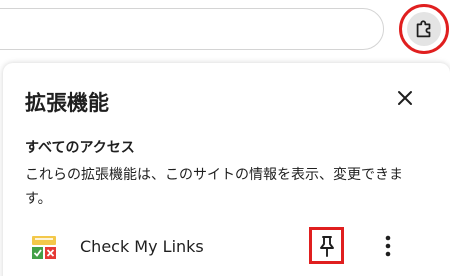 The image size is (450, 276). What do you see at coordinates (142, 246) in the screenshot?
I see `extension-name: Check My Links` at bounding box center [142, 246].